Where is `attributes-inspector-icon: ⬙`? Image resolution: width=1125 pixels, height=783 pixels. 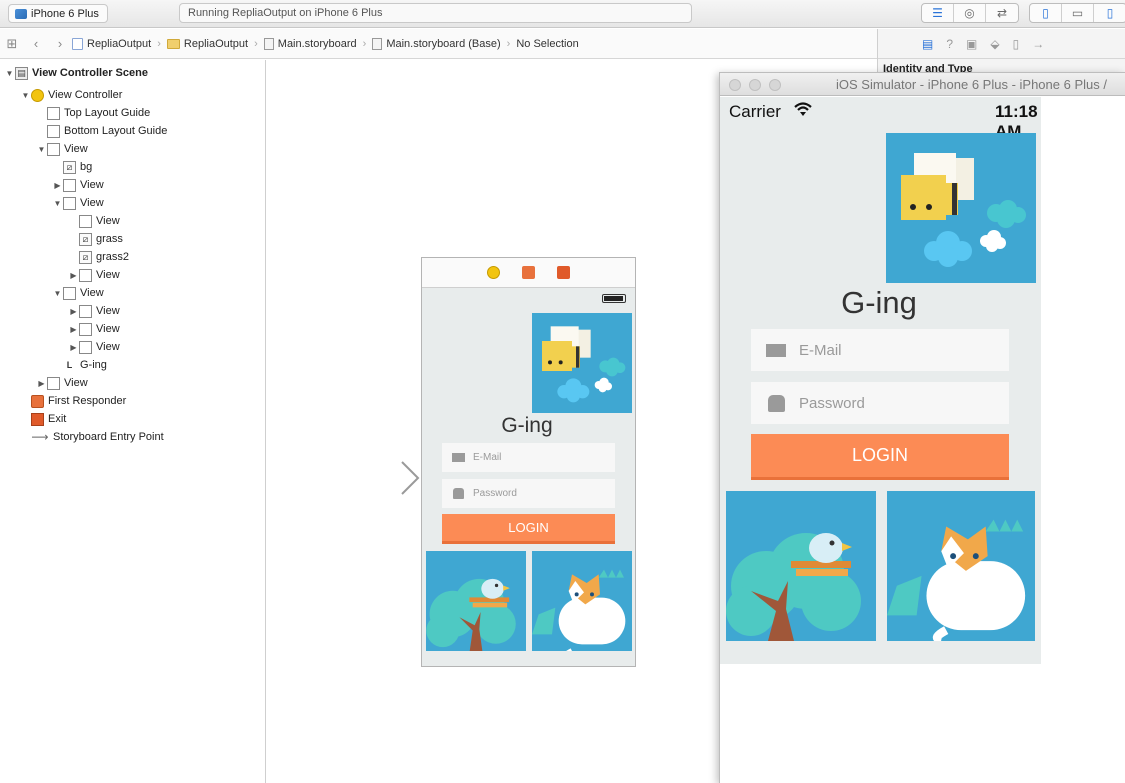
attributes-inspector-icon: ⬙ is located at coordinates (994, 44).